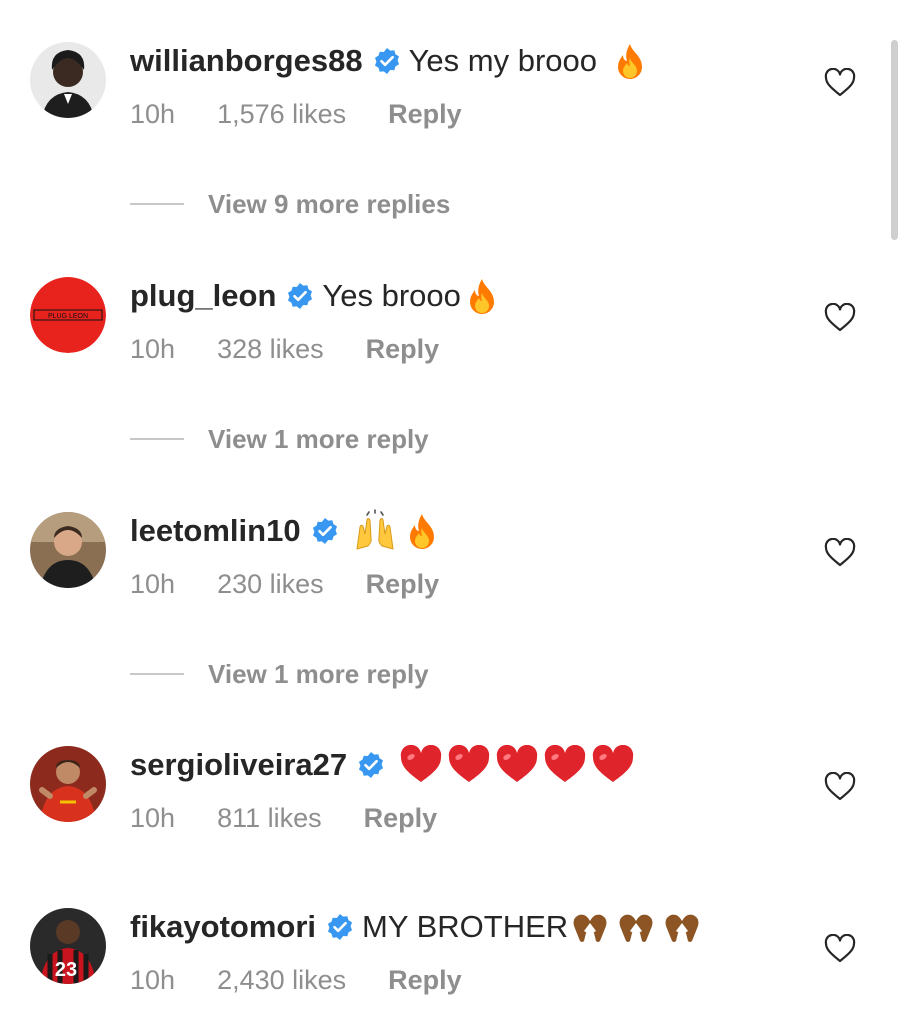  What do you see at coordinates (270, 349) in the screenshot?
I see `comment-likes-count: 328 likes` at bounding box center [270, 349].